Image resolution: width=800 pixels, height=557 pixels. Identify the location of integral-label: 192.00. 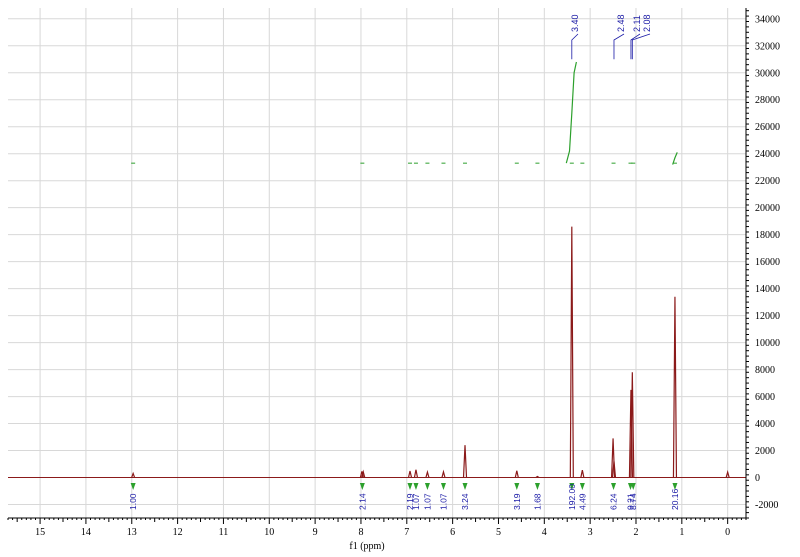
(572, 497).